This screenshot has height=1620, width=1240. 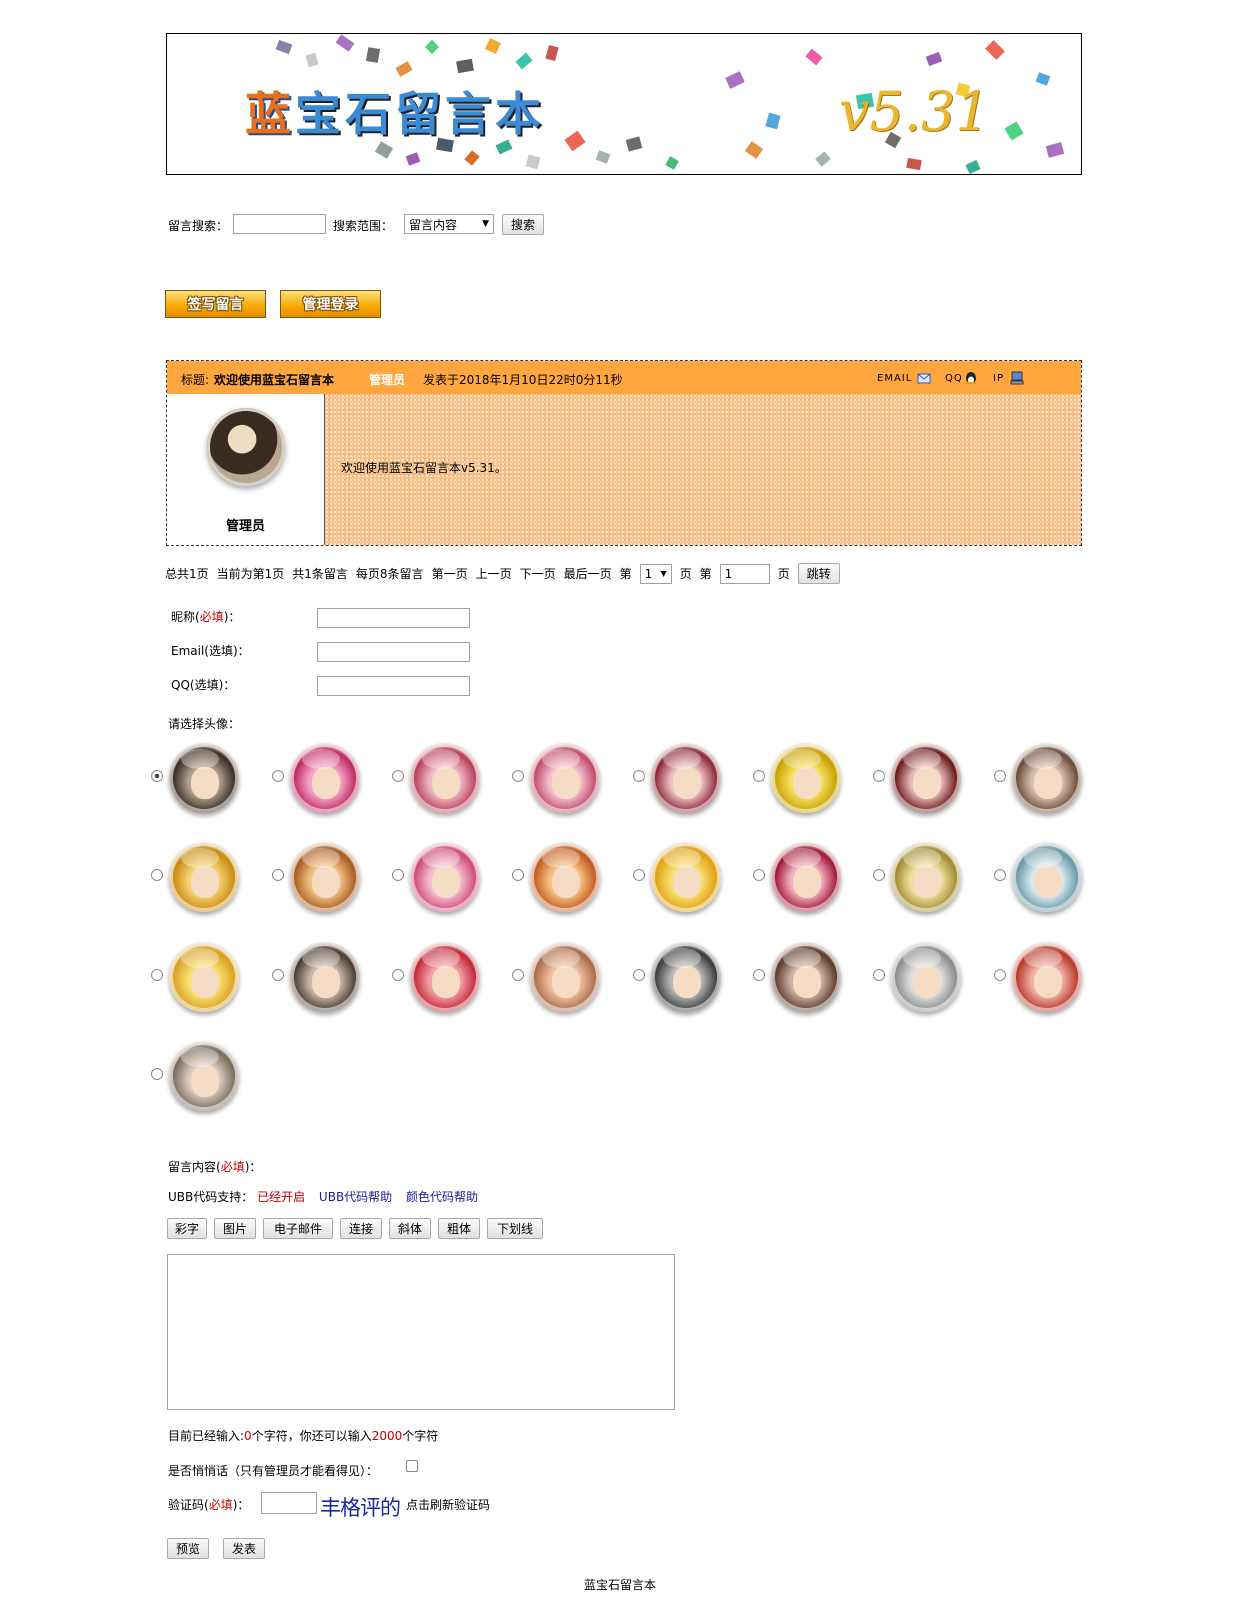 I want to click on search-scope-value: 留言内容, so click(x=433, y=224).